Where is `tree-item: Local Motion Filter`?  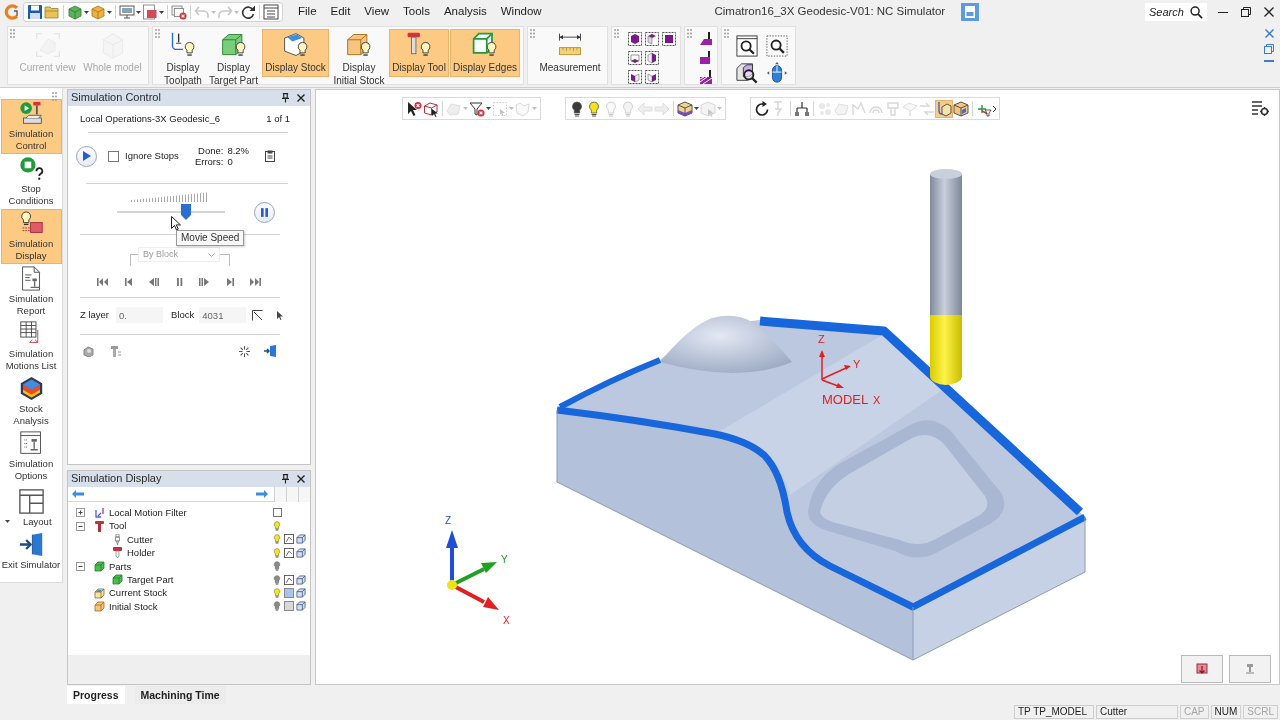
tree-item: Local Motion Filter is located at coordinates (148, 513).